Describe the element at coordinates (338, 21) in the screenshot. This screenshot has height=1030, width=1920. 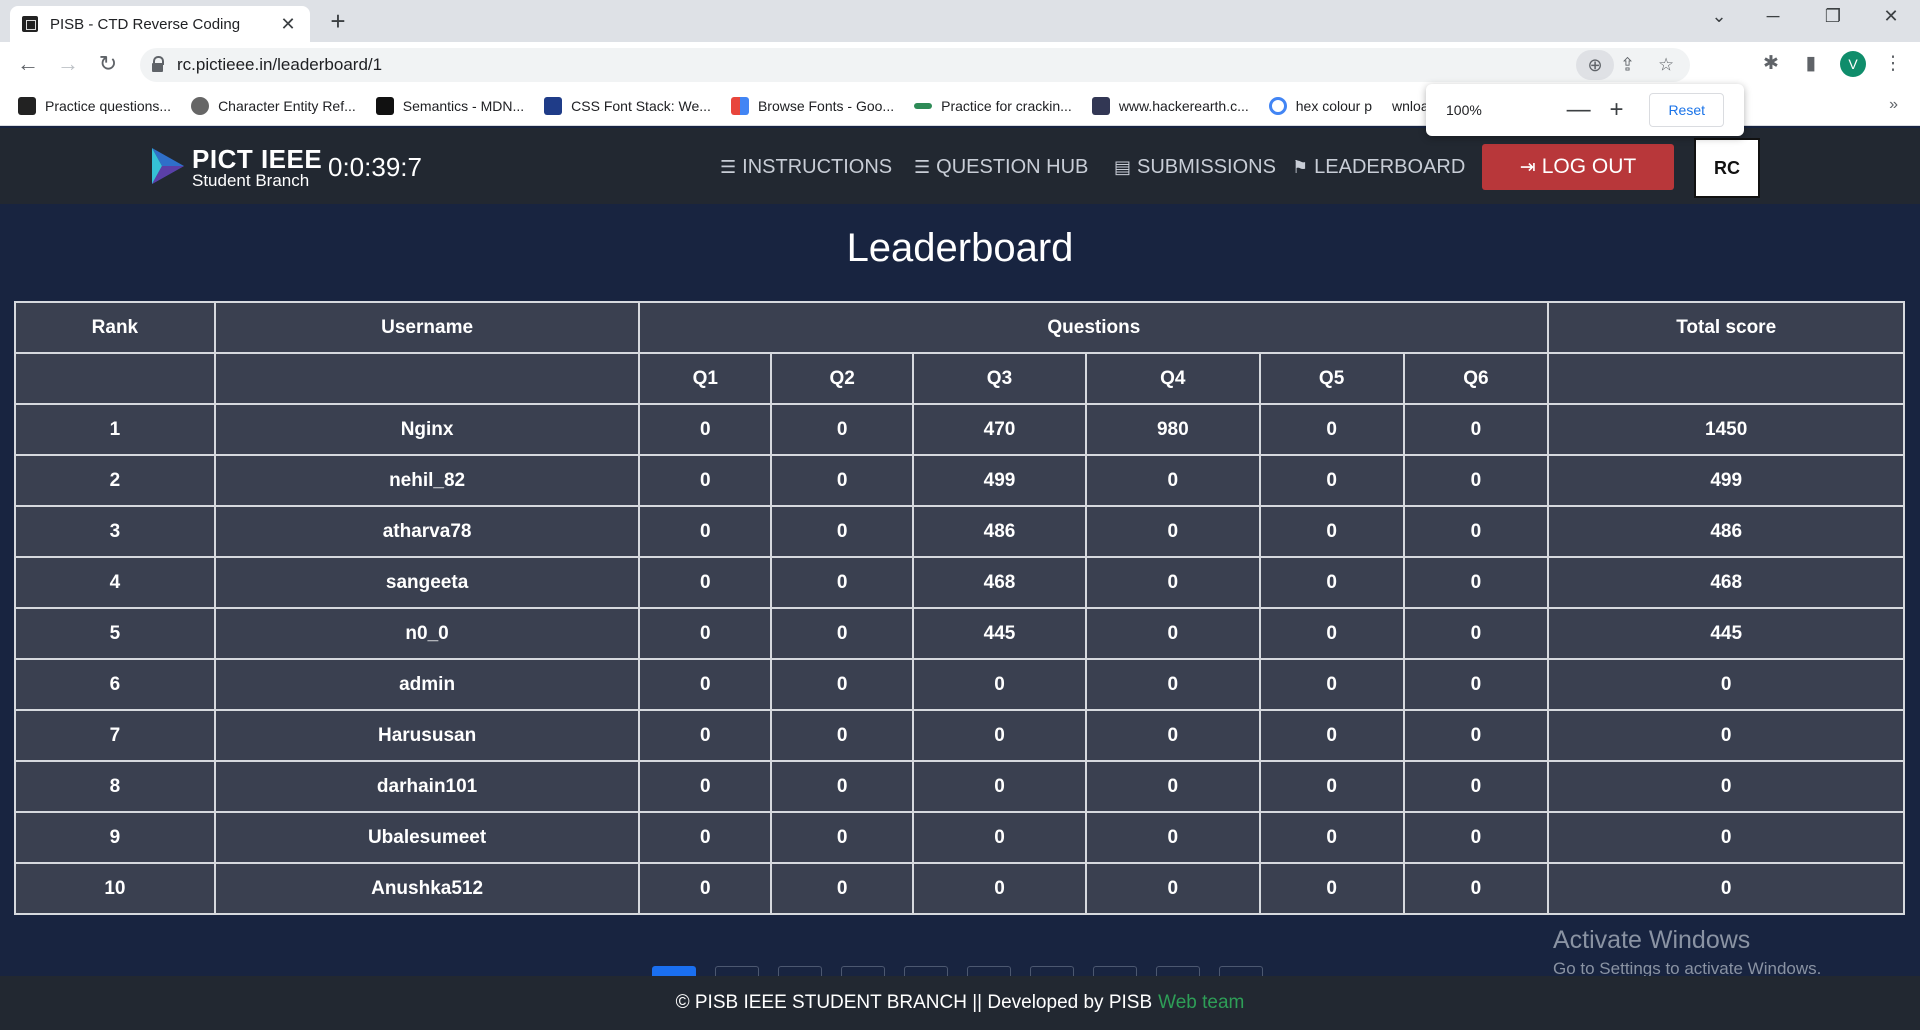
I see `new-tab-button: +` at that location.